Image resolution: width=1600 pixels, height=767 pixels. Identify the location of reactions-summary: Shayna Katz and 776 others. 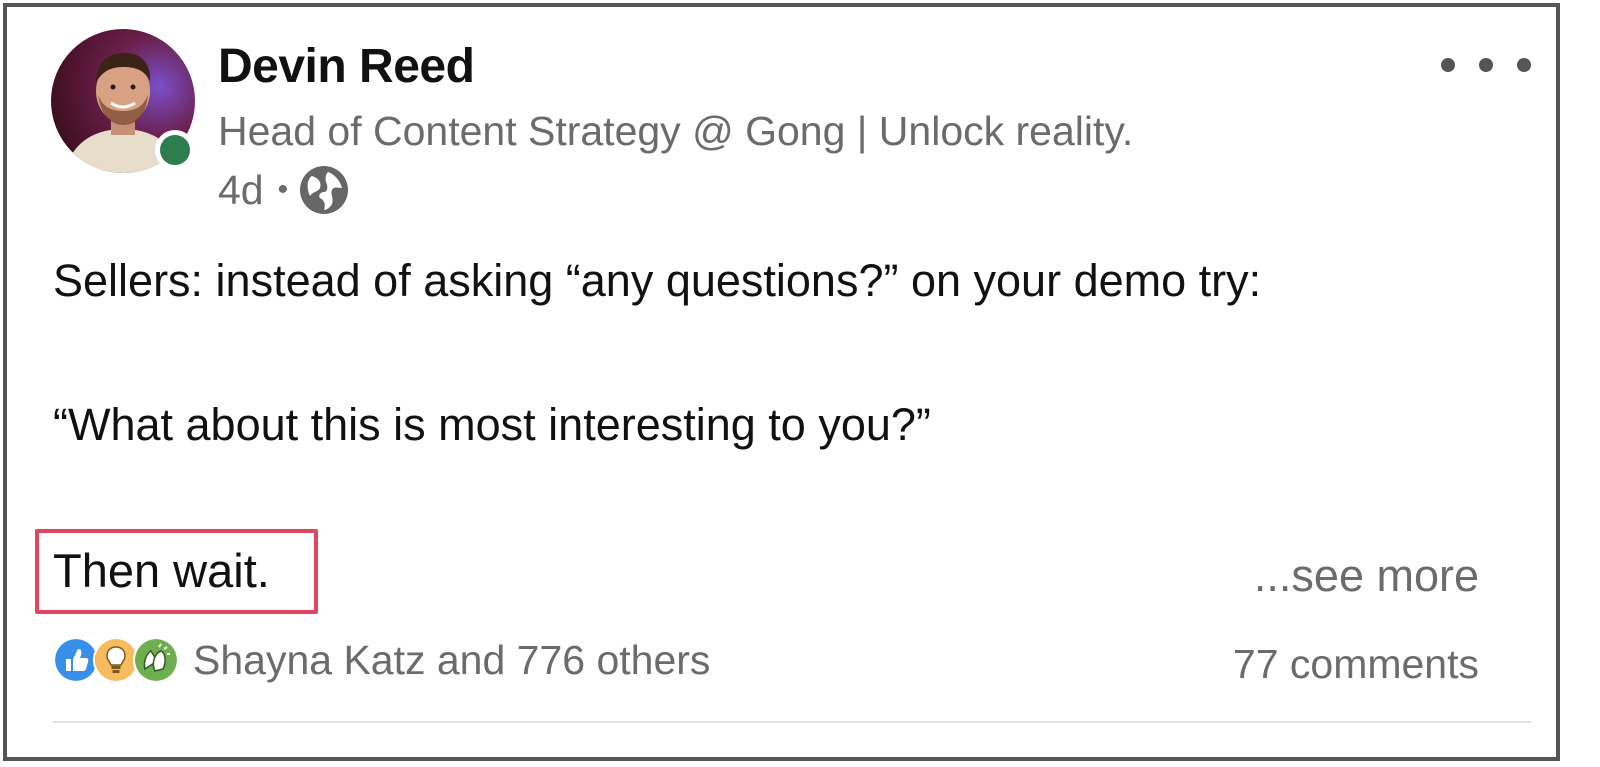
(381, 660).